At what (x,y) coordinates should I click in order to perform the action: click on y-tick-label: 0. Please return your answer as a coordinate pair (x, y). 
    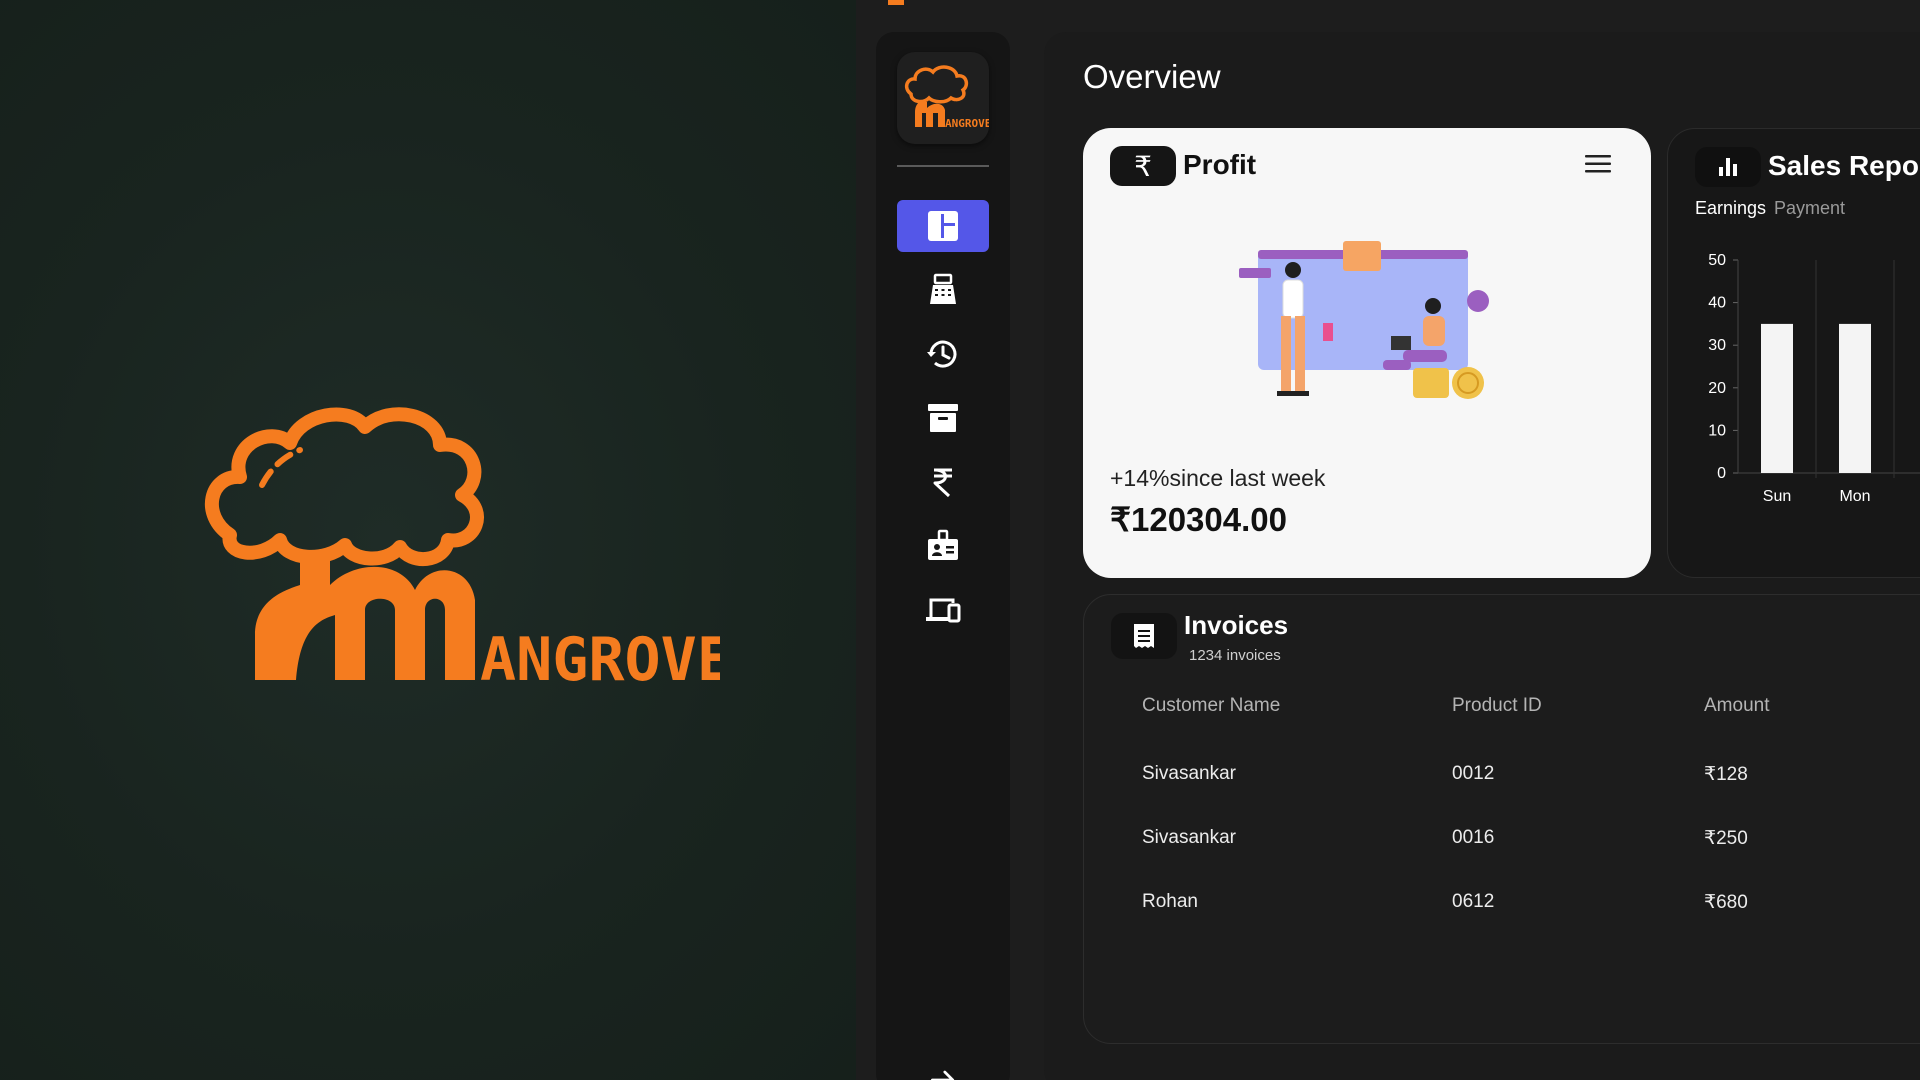
    Looking at the image, I should click on (1721, 473).